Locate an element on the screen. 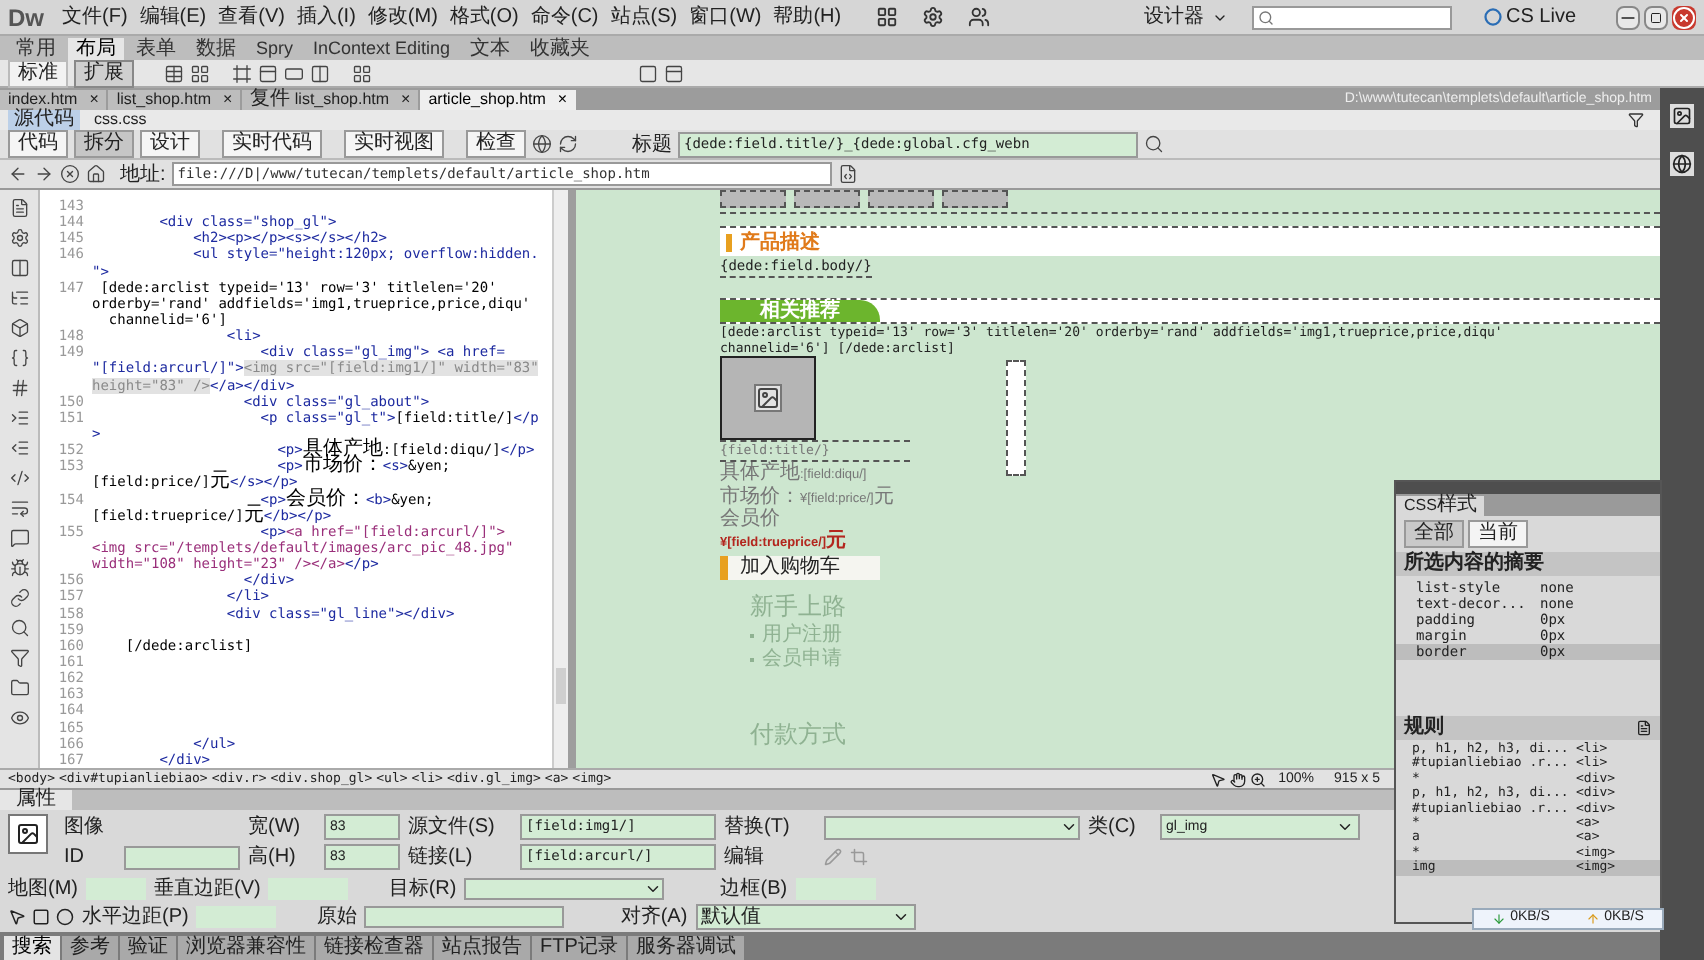 Image resolution: width=1704 pixels, height=960 pixels. workspace-switcher: 设计器 is located at coordinates (1185, 17).